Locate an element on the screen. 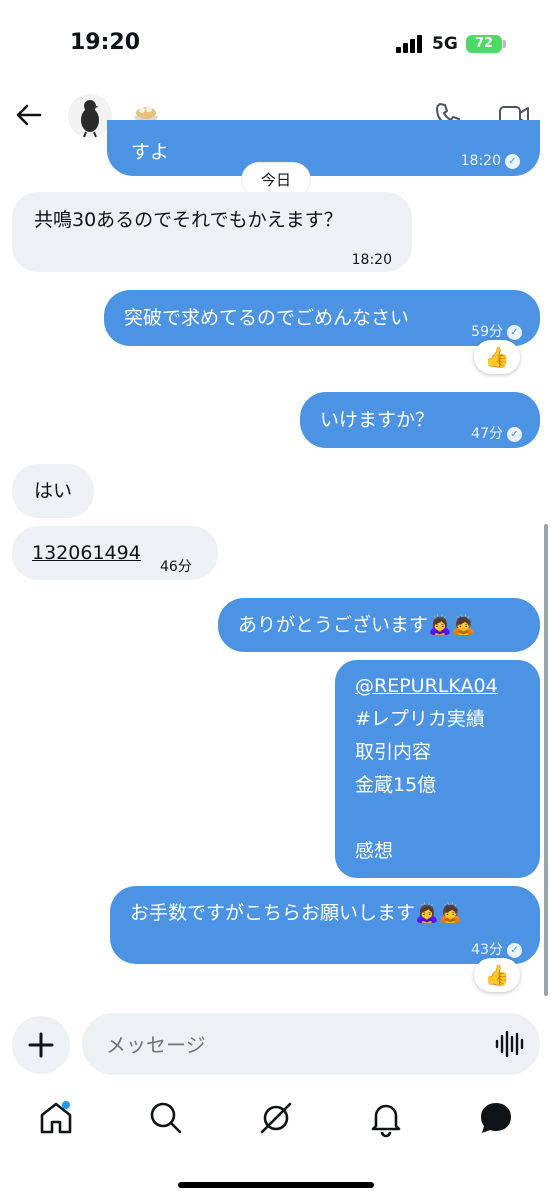  arrow-left-icon is located at coordinates (29, 115).